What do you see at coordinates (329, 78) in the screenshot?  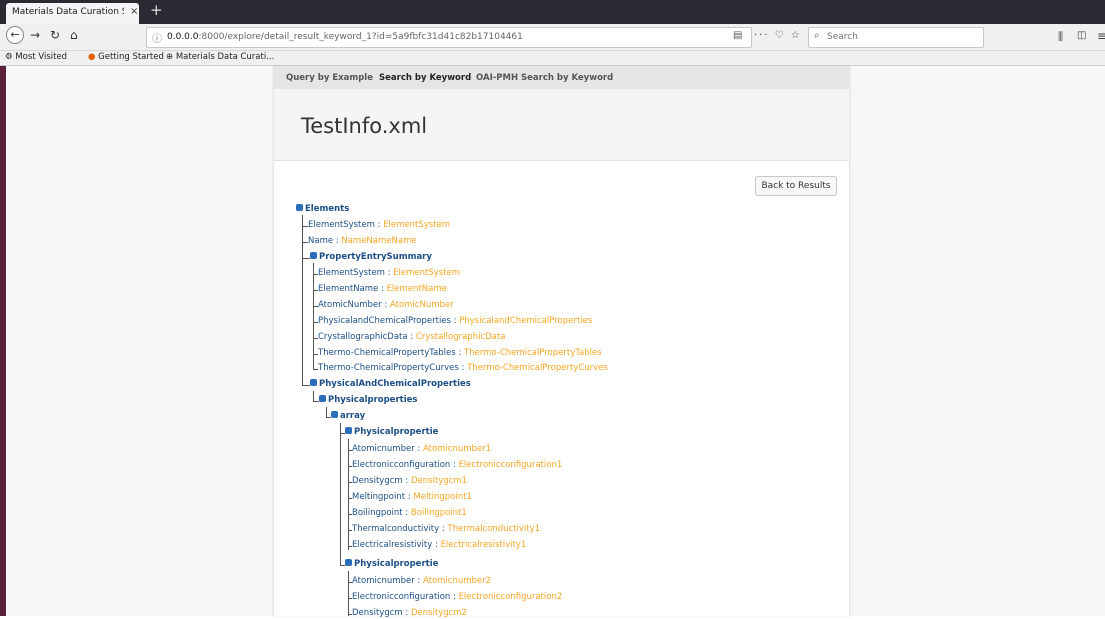 I see `nav-query-by-example: Query by Example` at bounding box center [329, 78].